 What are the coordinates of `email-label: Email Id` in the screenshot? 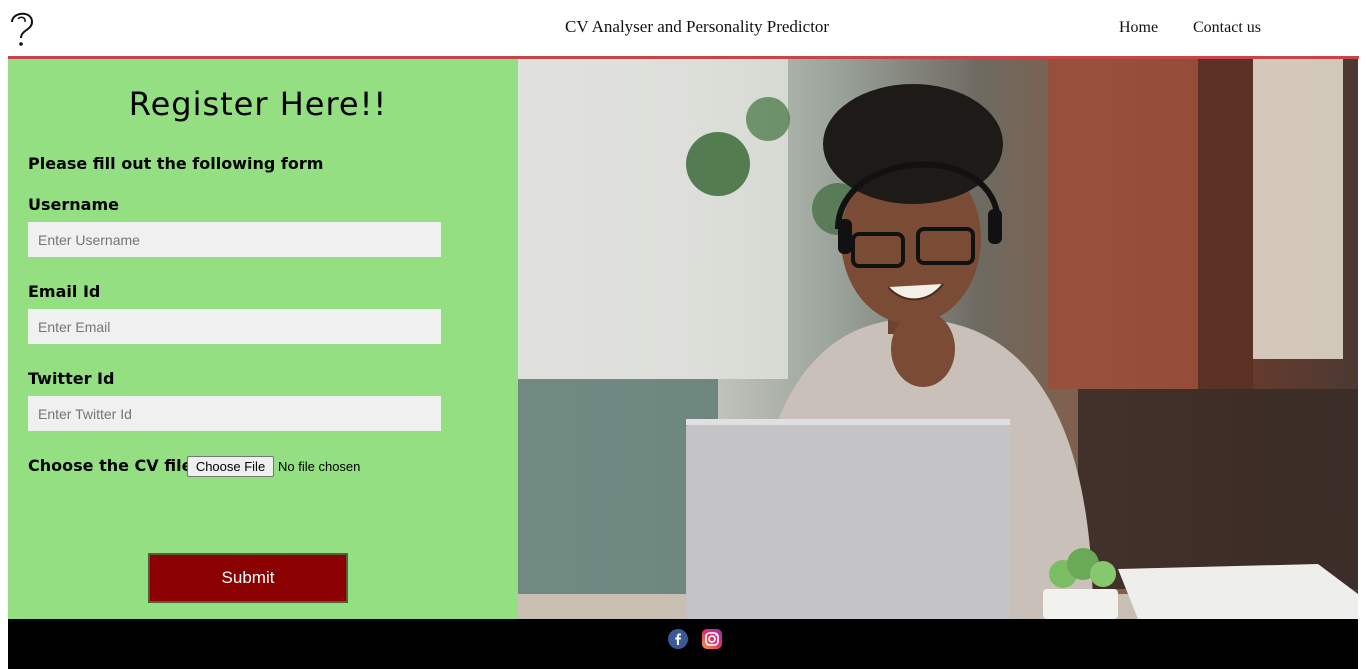 It's located at (64, 291).